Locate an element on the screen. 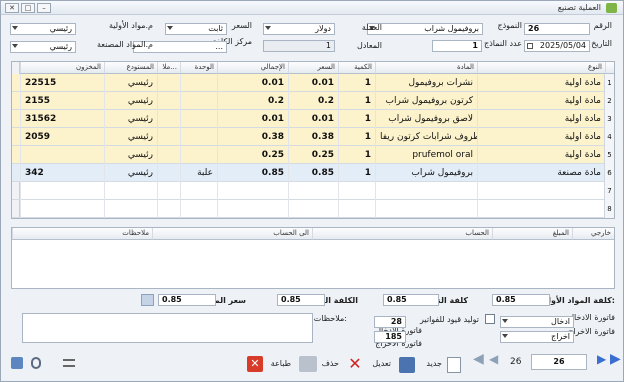 This screenshot has width=624, height=382. save-icon is located at coordinates (407, 365).